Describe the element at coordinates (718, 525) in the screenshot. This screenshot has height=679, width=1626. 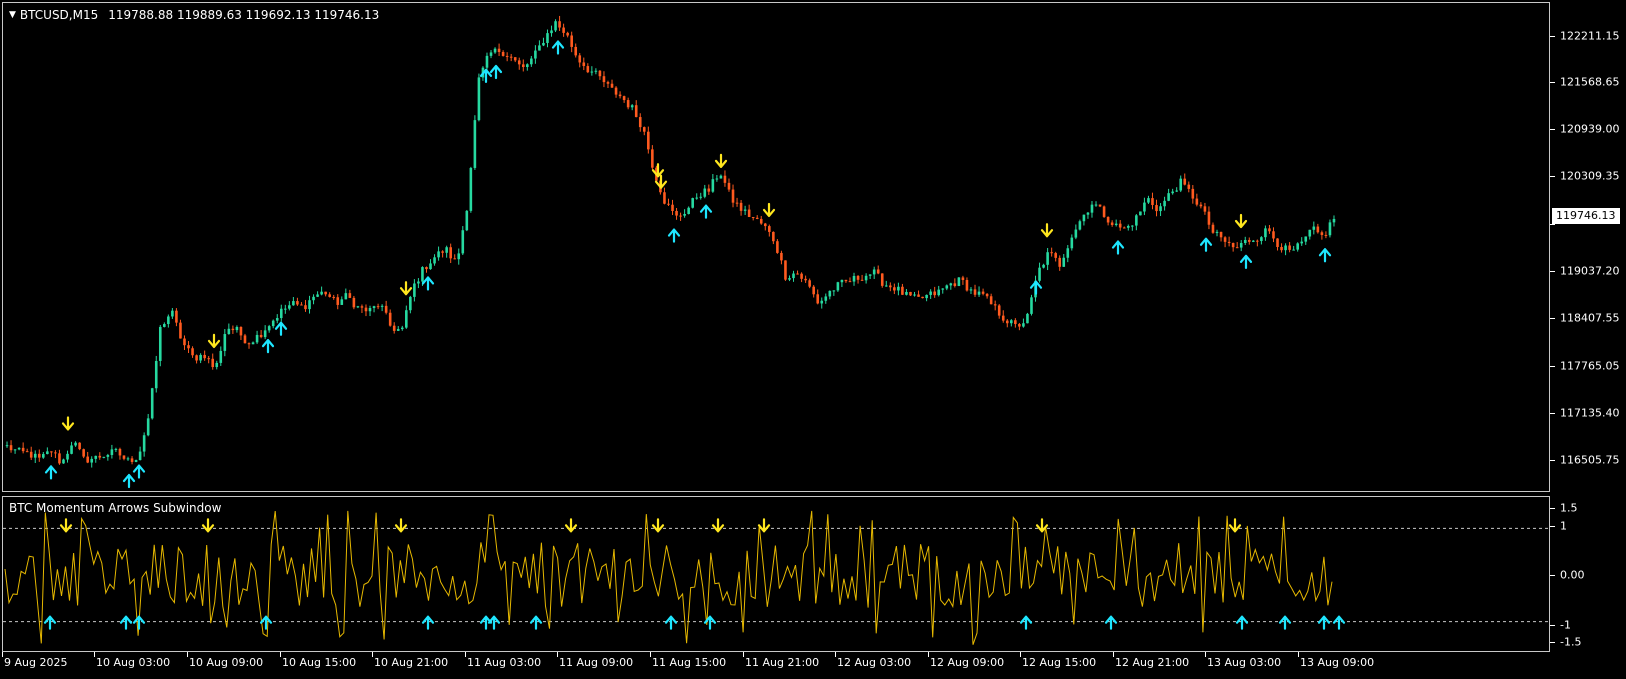
I see `sell-signal-icon` at that location.